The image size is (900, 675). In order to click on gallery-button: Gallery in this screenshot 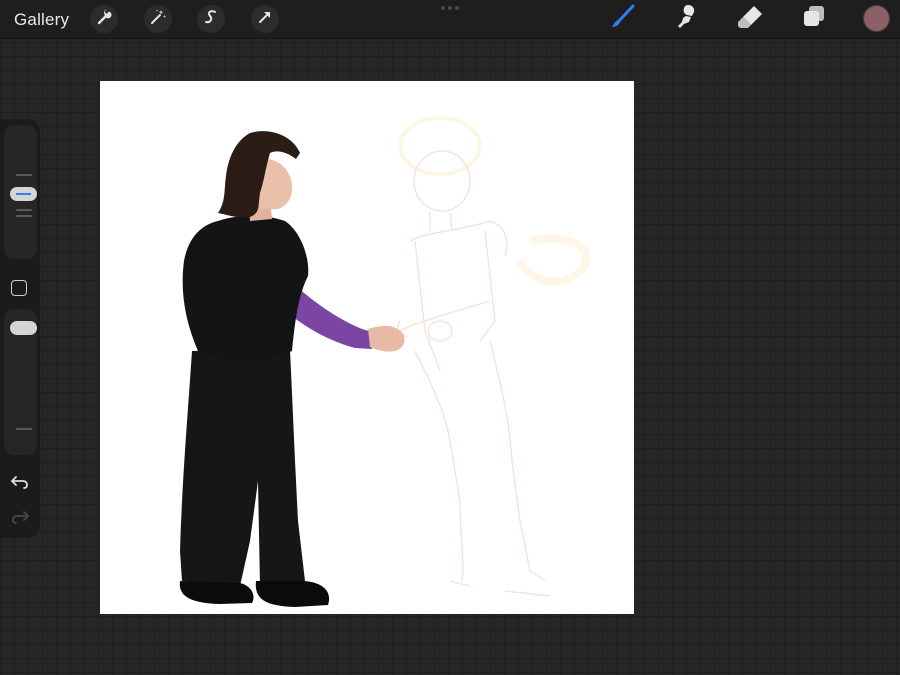, I will do `click(41, 20)`.